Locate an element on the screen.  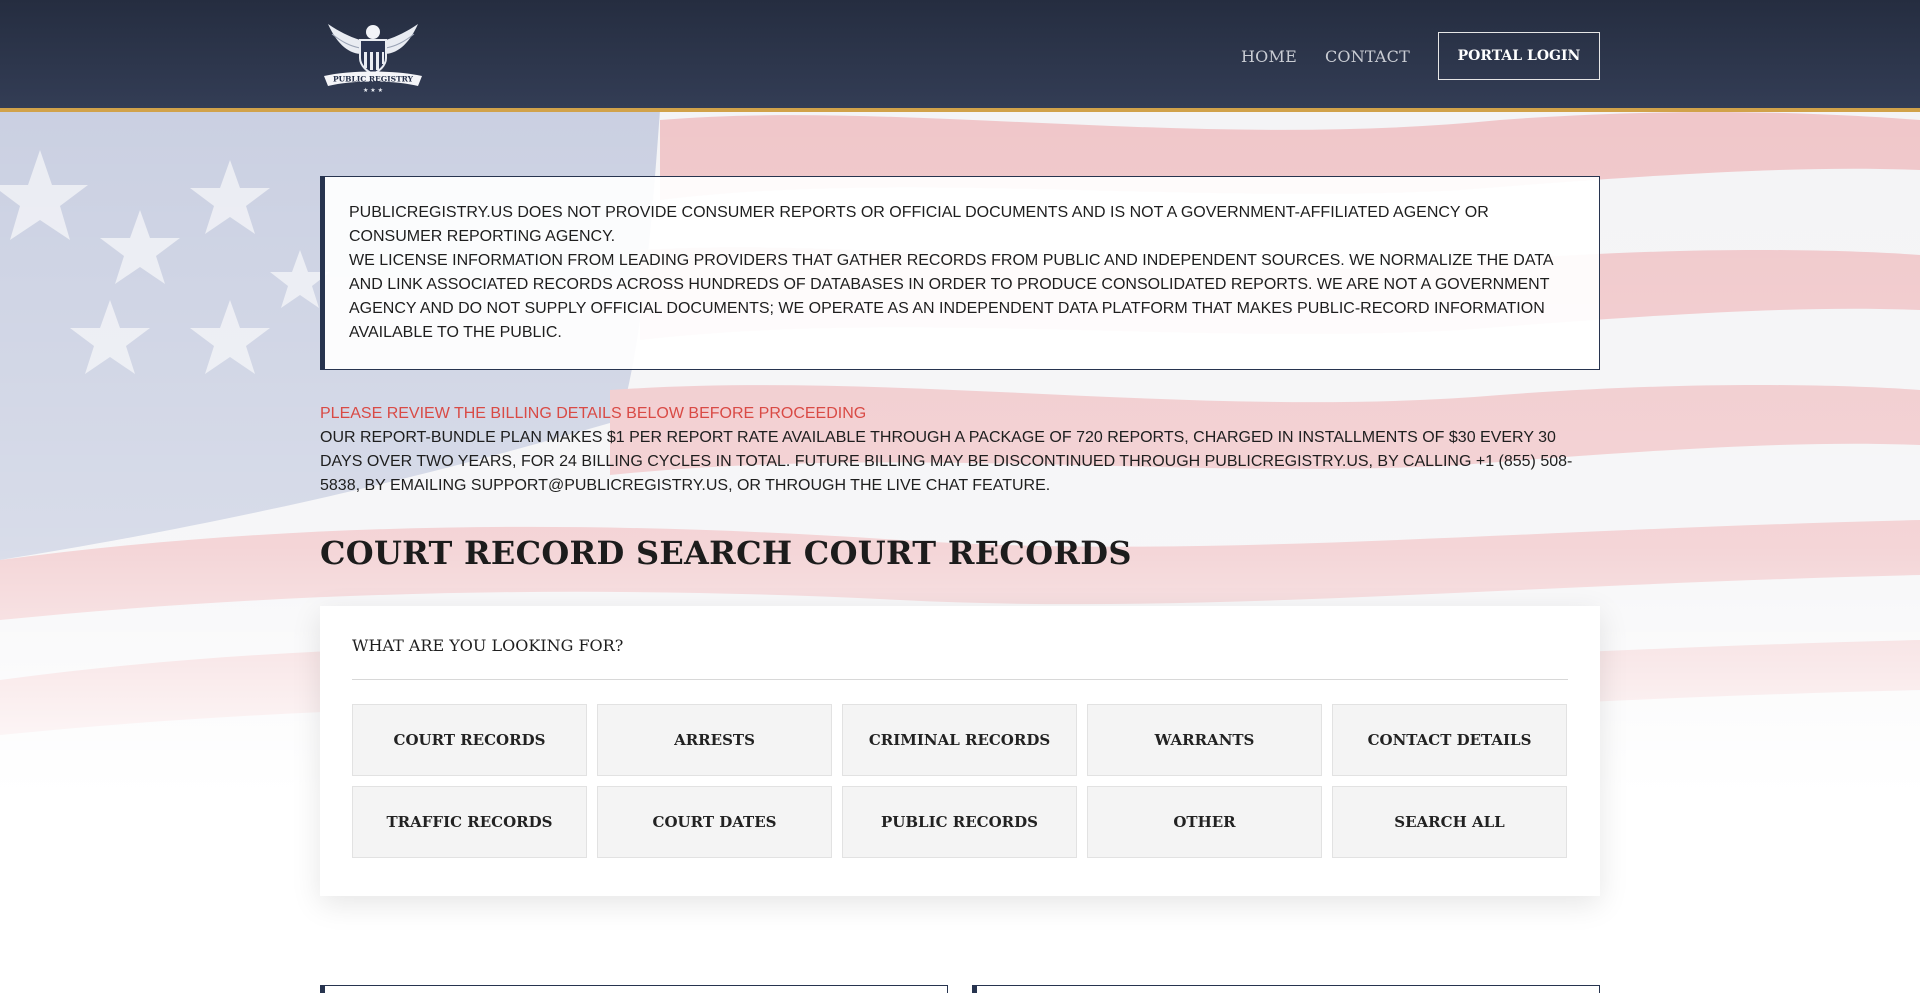
option-warrants: WARRANTS is located at coordinates (1204, 740).